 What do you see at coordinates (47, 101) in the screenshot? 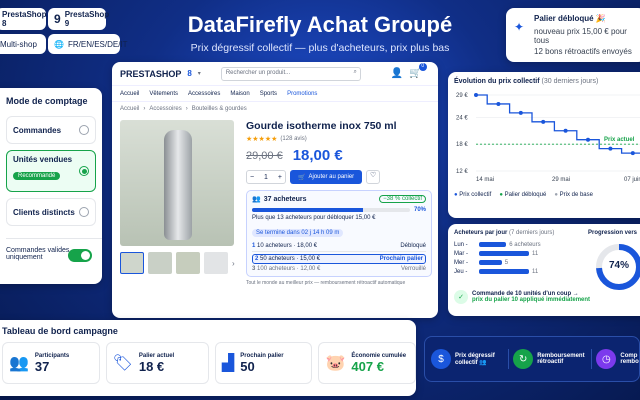
I see `counting-title: Mode de comptage` at bounding box center [47, 101].